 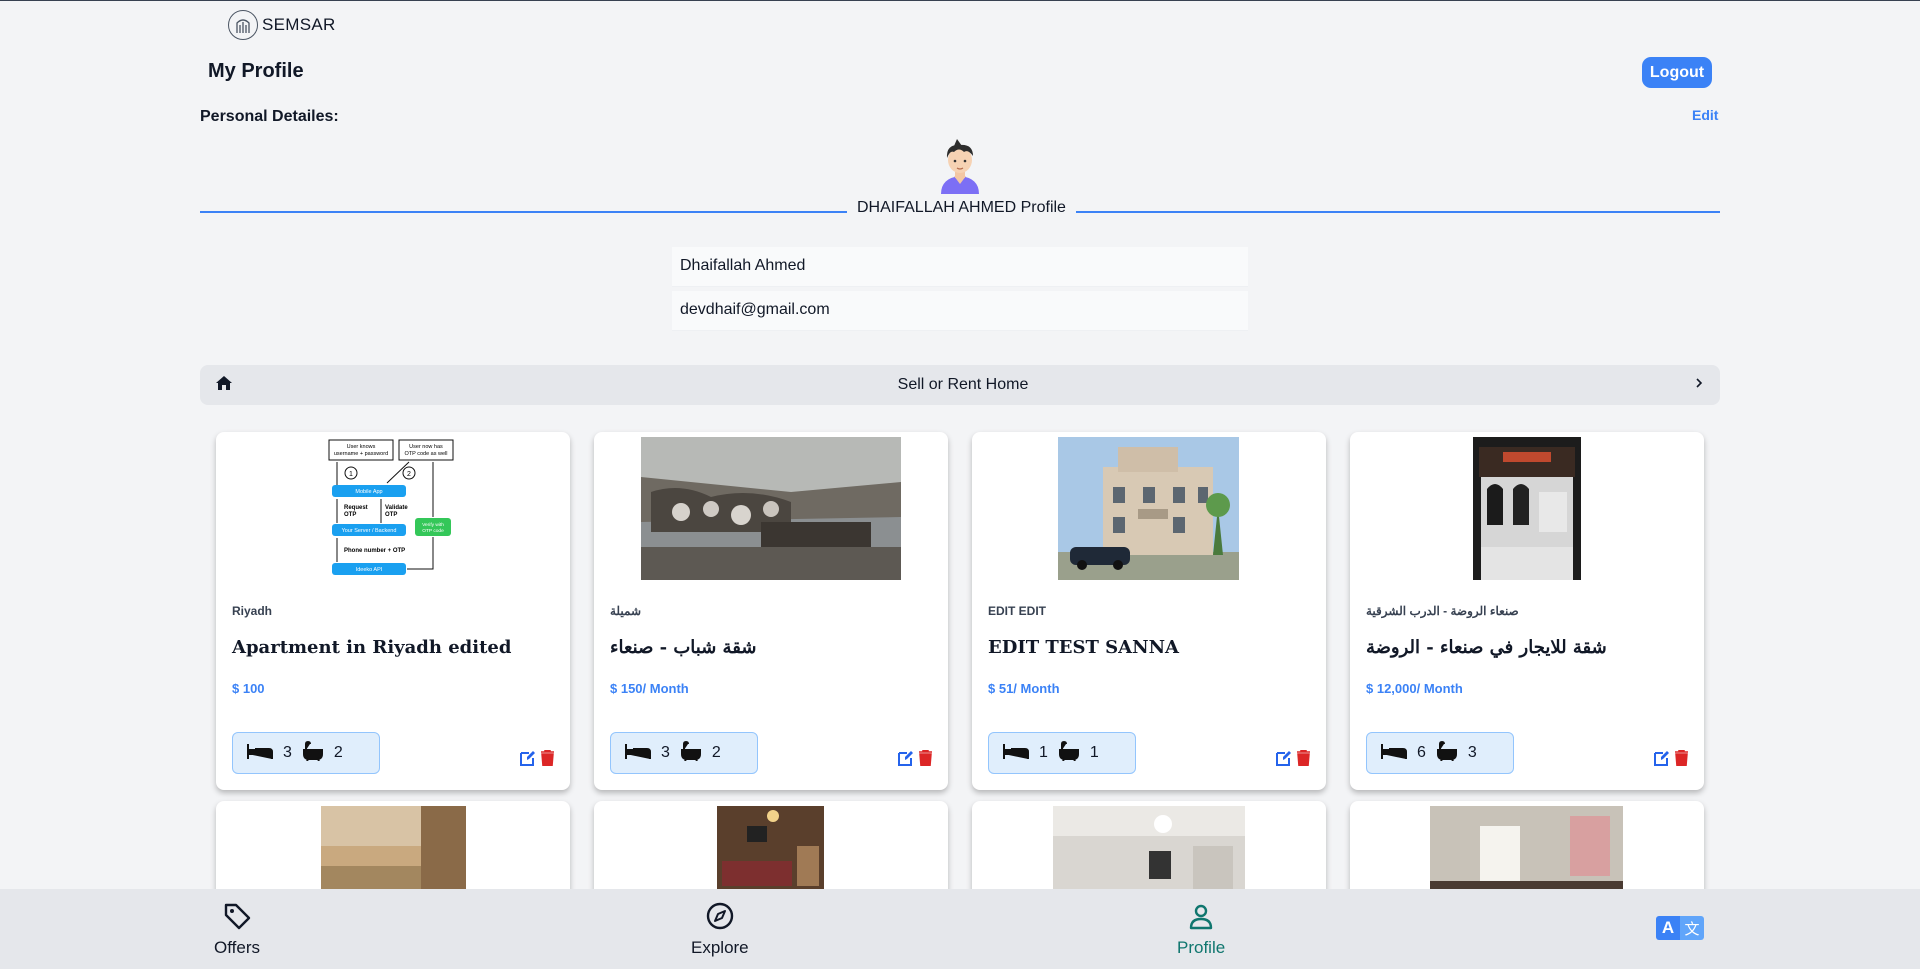 What do you see at coordinates (248, 688) in the screenshot?
I see `listing-price: $ 100` at bounding box center [248, 688].